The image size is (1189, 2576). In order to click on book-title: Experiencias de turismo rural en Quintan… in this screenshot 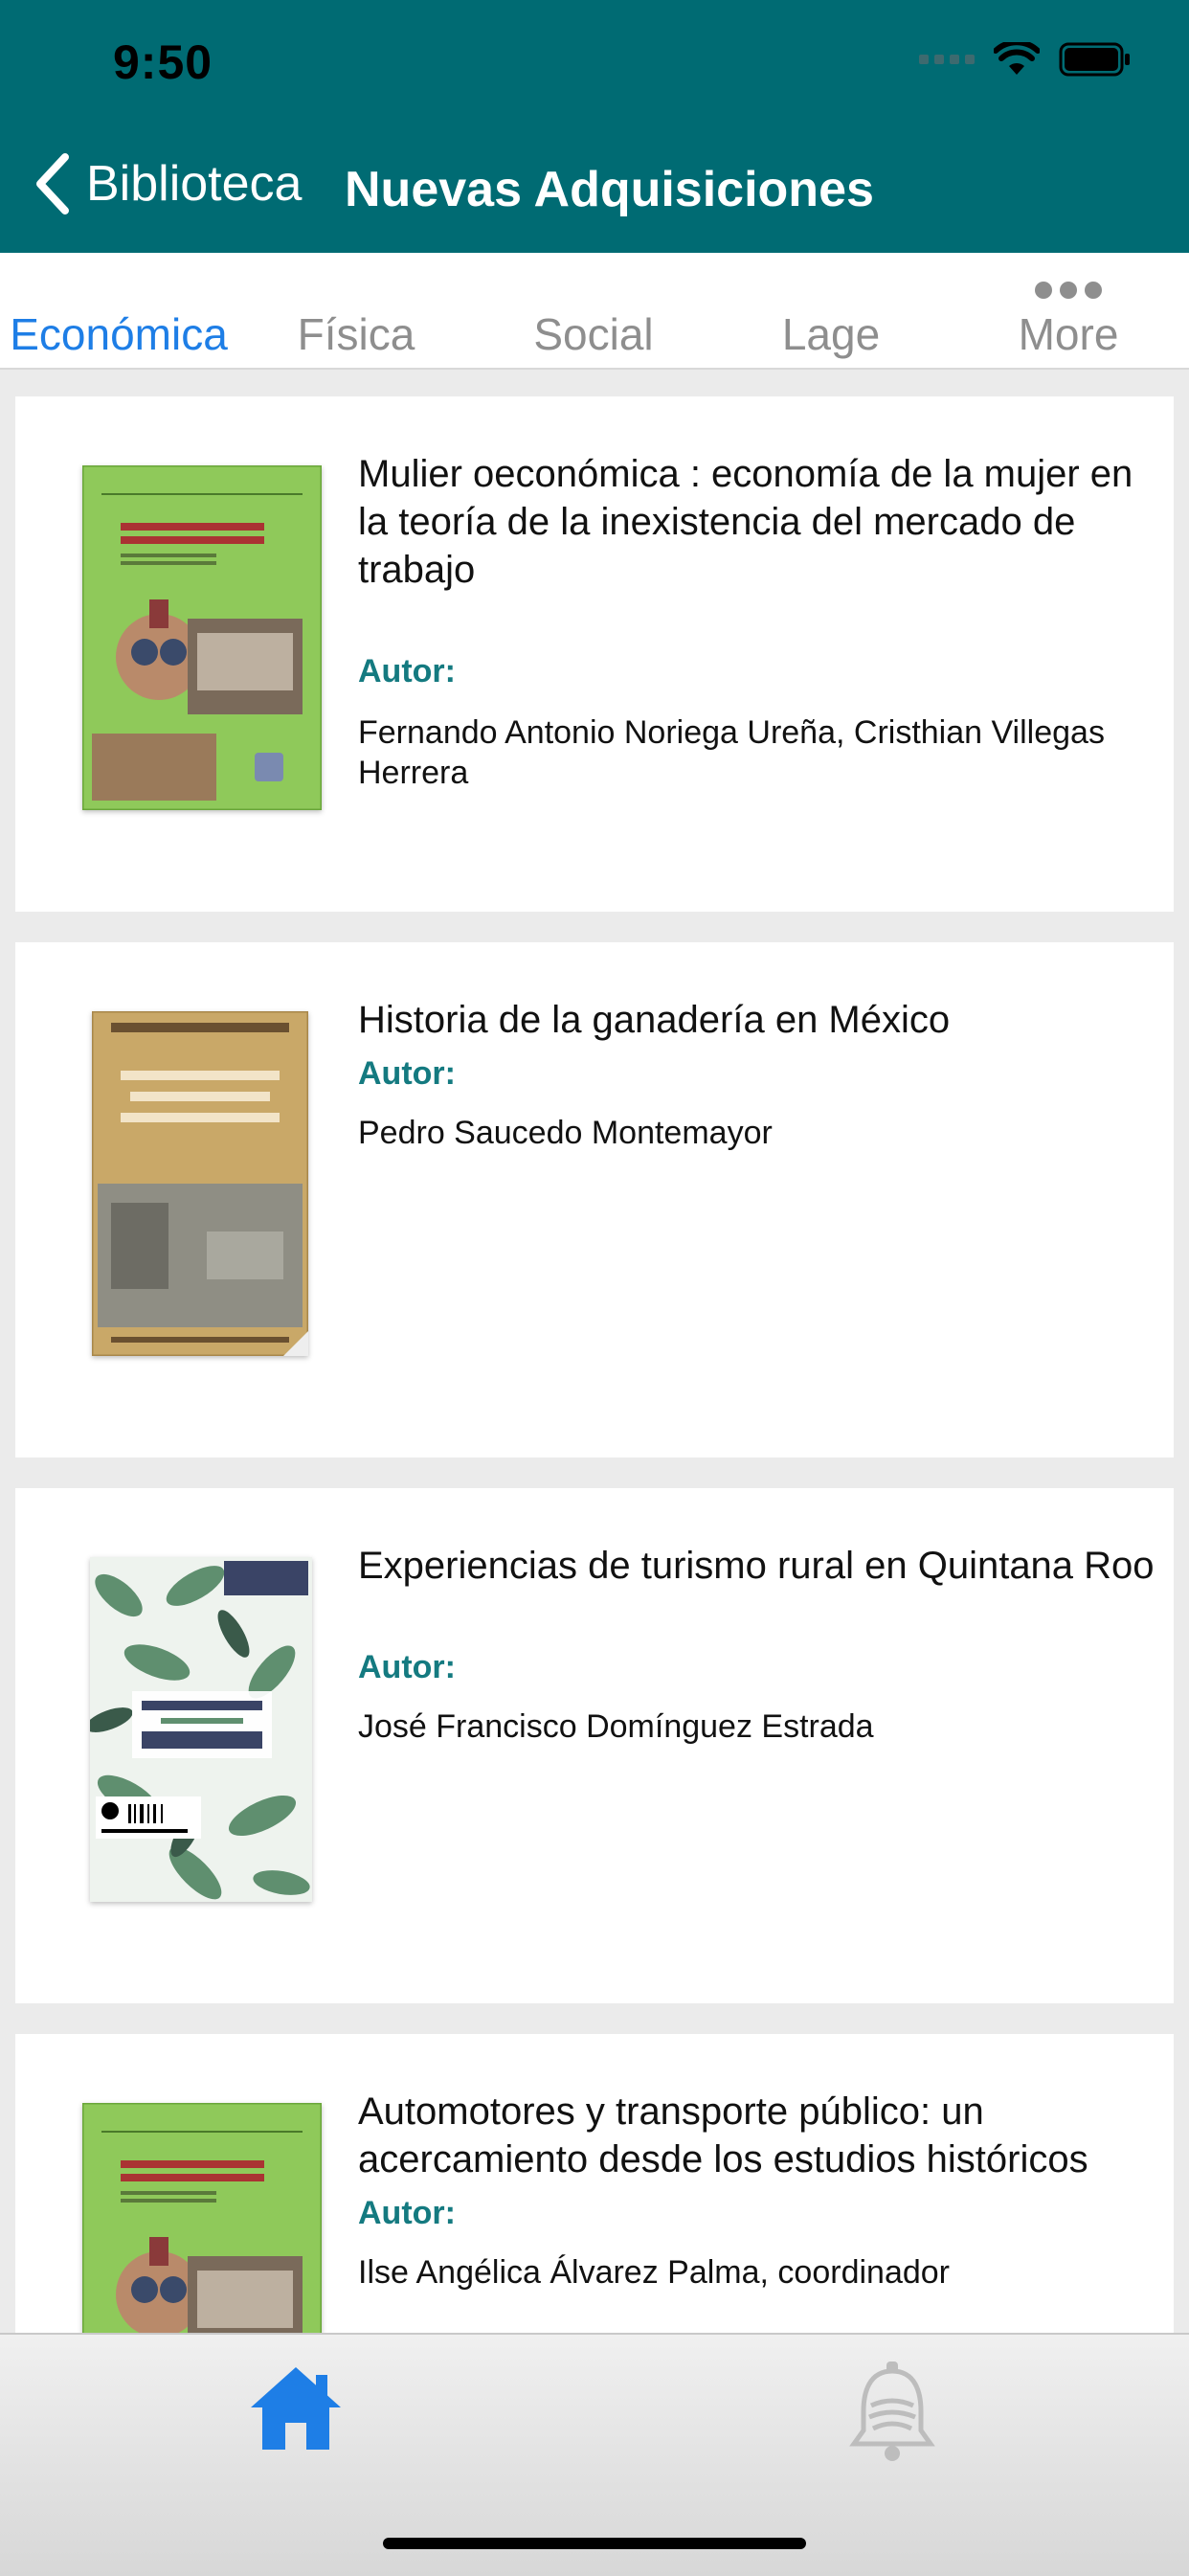, I will do `click(756, 1566)`.